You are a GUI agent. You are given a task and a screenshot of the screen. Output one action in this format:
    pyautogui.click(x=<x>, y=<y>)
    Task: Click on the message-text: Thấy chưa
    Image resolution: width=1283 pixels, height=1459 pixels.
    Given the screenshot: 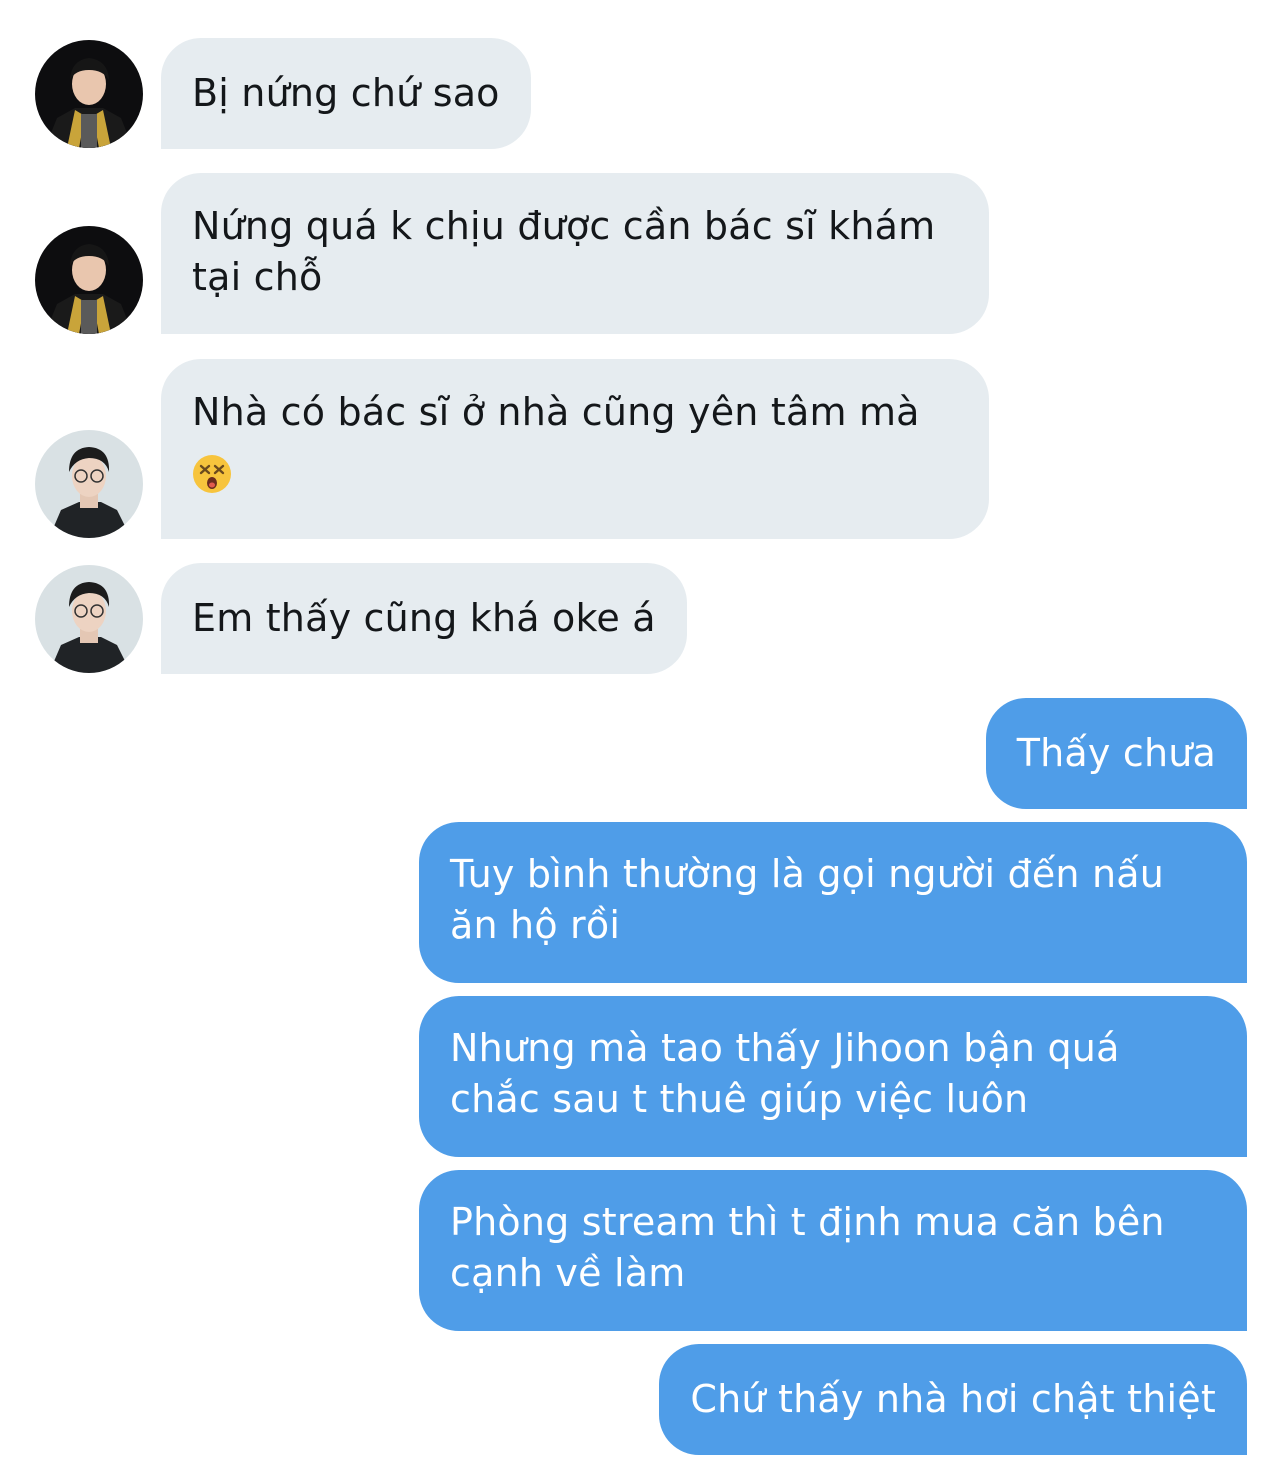 What is the action you would take?
    pyautogui.click(x=1116, y=753)
    